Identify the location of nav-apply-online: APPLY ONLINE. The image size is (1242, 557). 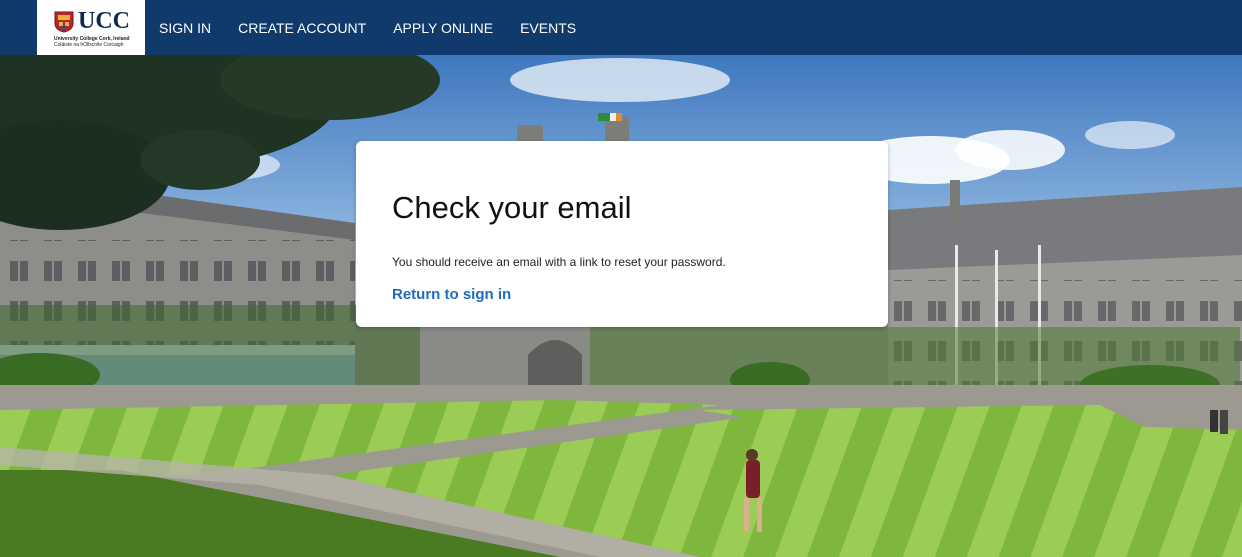
(443, 28).